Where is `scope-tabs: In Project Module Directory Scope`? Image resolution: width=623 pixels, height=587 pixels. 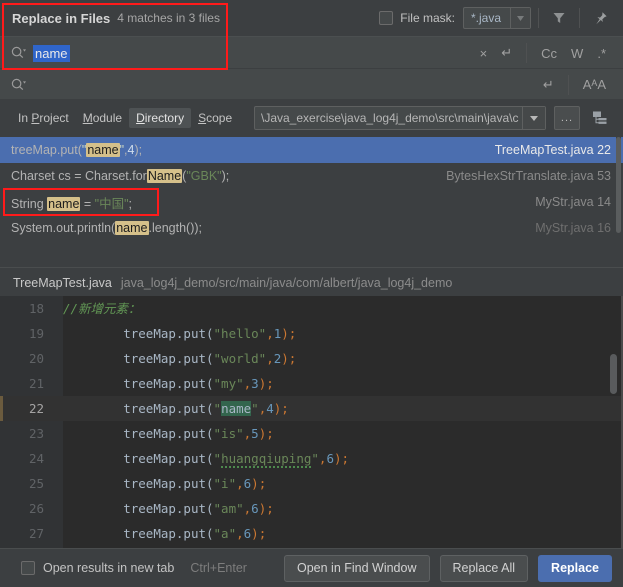
scope-tabs: In Project Module Directory Scope is located at coordinates (125, 118).